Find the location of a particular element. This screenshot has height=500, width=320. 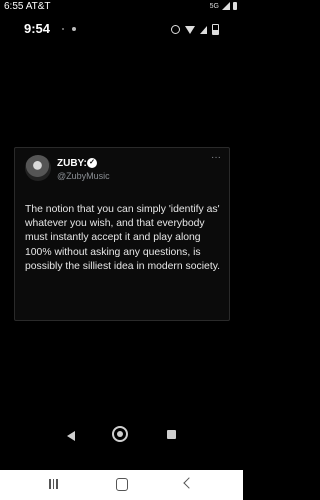

recents-lines-icon is located at coordinates (53, 484).